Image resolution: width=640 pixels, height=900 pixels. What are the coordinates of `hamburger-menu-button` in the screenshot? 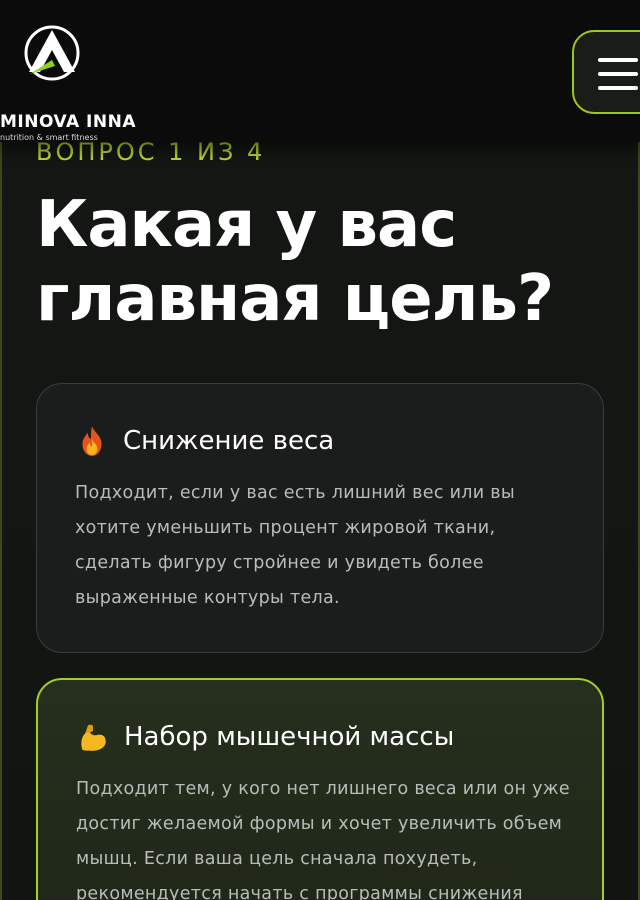 It's located at (606, 72).